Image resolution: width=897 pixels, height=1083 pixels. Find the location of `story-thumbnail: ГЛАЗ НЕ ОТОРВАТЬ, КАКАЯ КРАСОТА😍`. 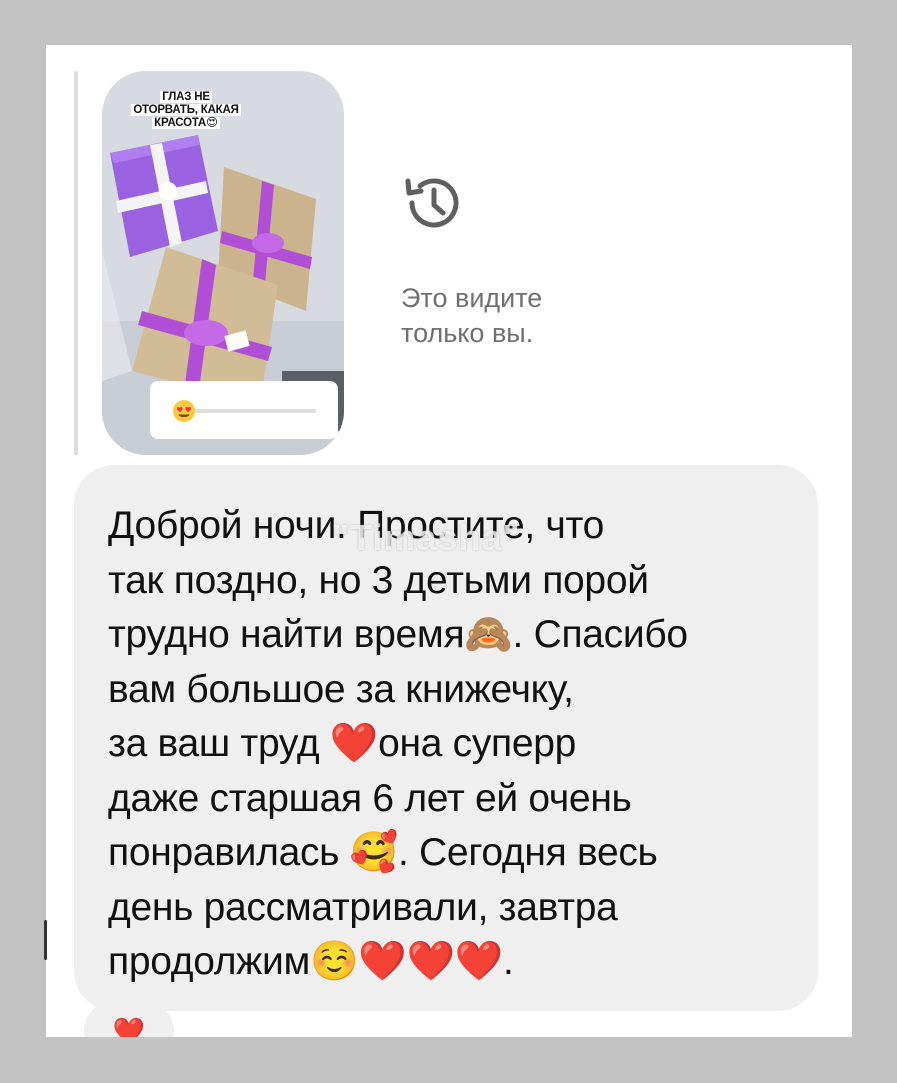

story-thumbnail: ГЛАЗ НЕ ОТОРВАТЬ, КАКАЯ КРАСОТА😍 is located at coordinates (223, 263).